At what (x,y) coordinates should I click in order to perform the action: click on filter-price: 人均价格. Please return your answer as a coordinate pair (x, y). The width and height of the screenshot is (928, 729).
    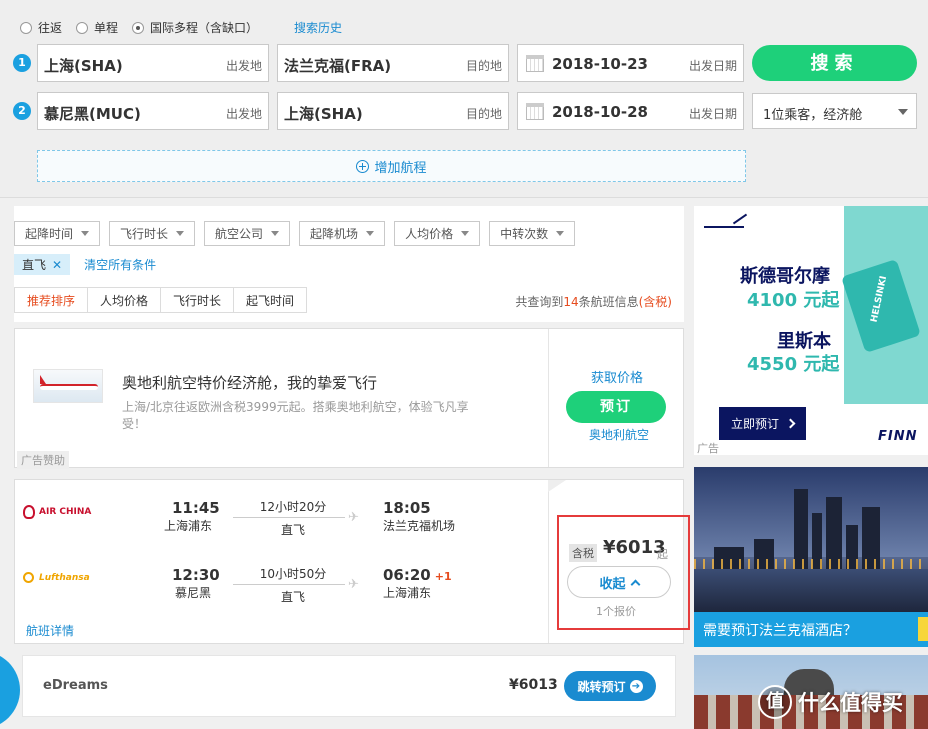
    Looking at the image, I should click on (437, 233).